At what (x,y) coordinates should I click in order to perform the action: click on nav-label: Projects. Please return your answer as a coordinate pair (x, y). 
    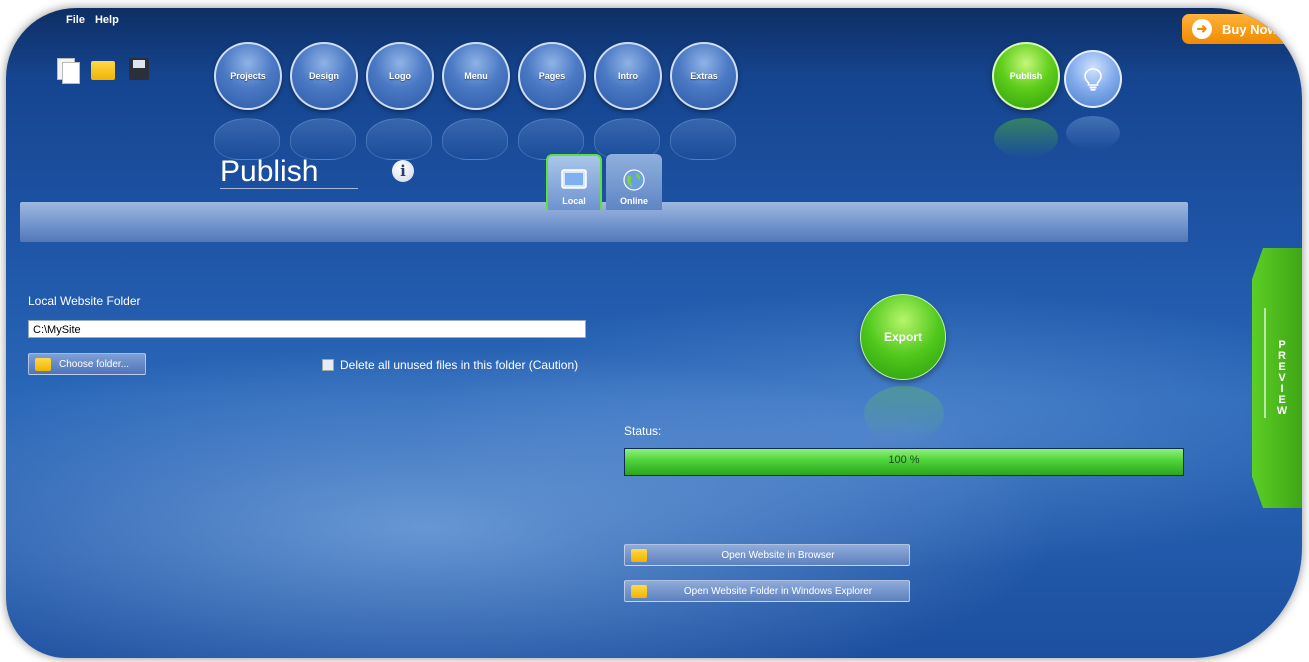
    Looking at the image, I should click on (248, 76).